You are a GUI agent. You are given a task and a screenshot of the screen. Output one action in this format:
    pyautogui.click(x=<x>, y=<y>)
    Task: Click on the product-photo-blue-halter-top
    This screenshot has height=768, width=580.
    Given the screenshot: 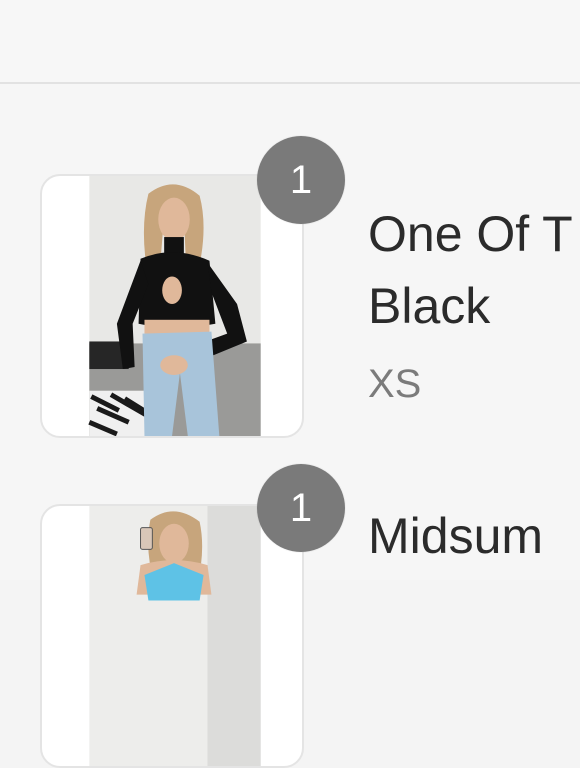 What is the action you would take?
    pyautogui.click(x=175, y=636)
    